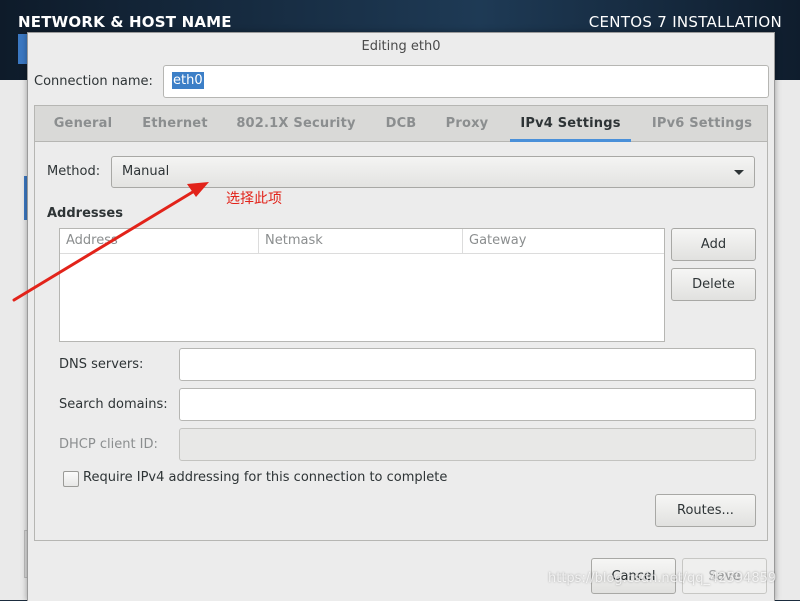  Describe the element at coordinates (254, 199) in the screenshot. I see `annotation-text: 选择此项` at that location.